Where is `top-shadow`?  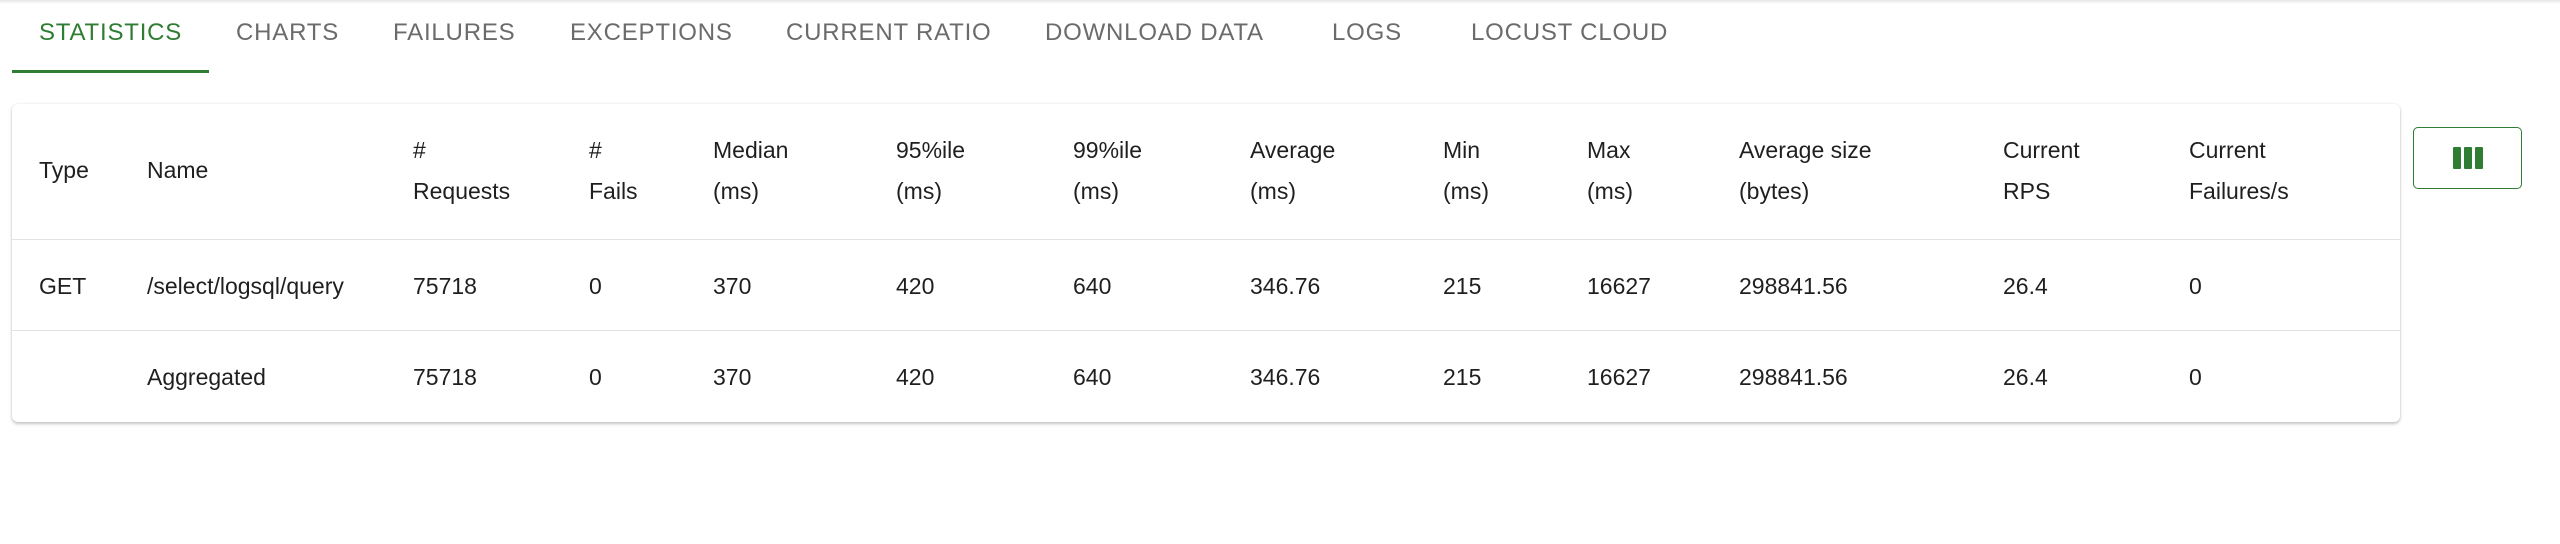 top-shadow is located at coordinates (1280, 2).